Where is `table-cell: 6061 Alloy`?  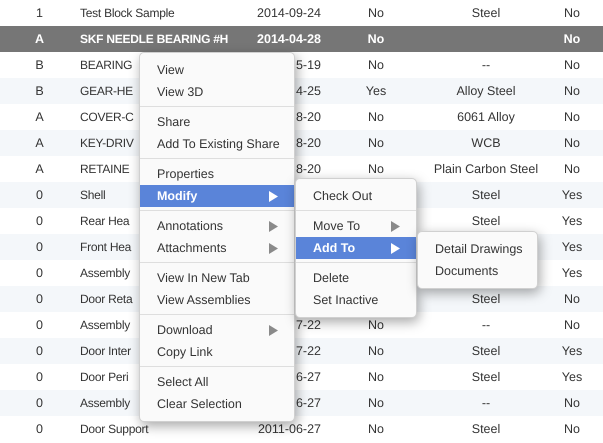 table-cell: 6061 Alloy is located at coordinates (486, 117).